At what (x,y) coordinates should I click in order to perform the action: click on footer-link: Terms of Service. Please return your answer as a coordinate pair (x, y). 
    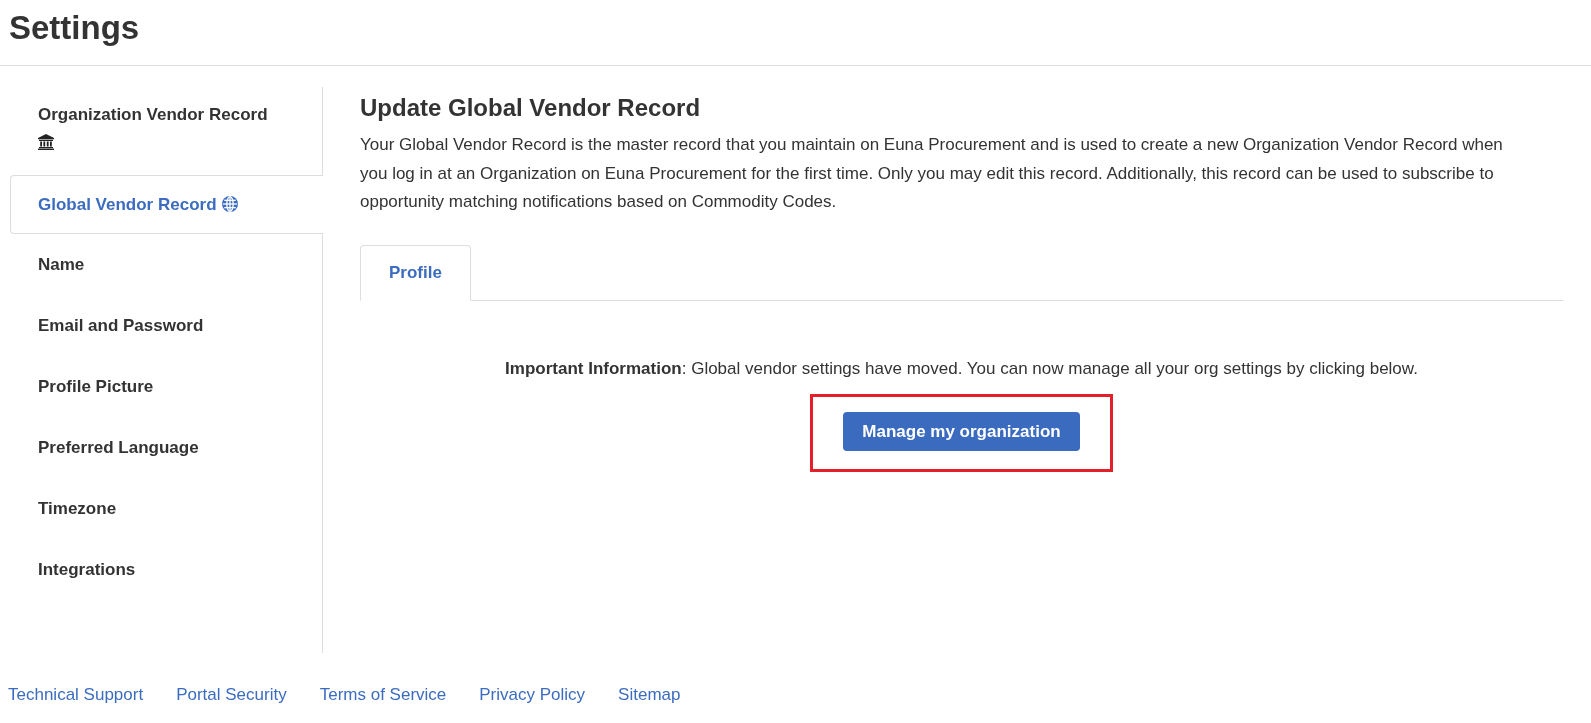
    Looking at the image, I should click on (383, 695).